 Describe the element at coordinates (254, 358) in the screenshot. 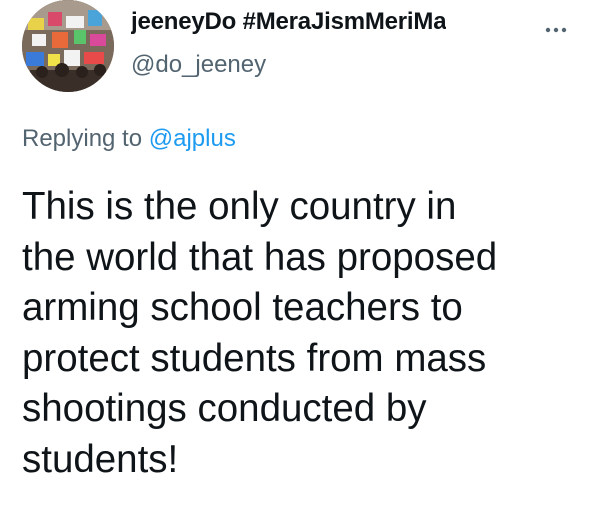

I see `tweet-text-line: protect students from mass` at that location.